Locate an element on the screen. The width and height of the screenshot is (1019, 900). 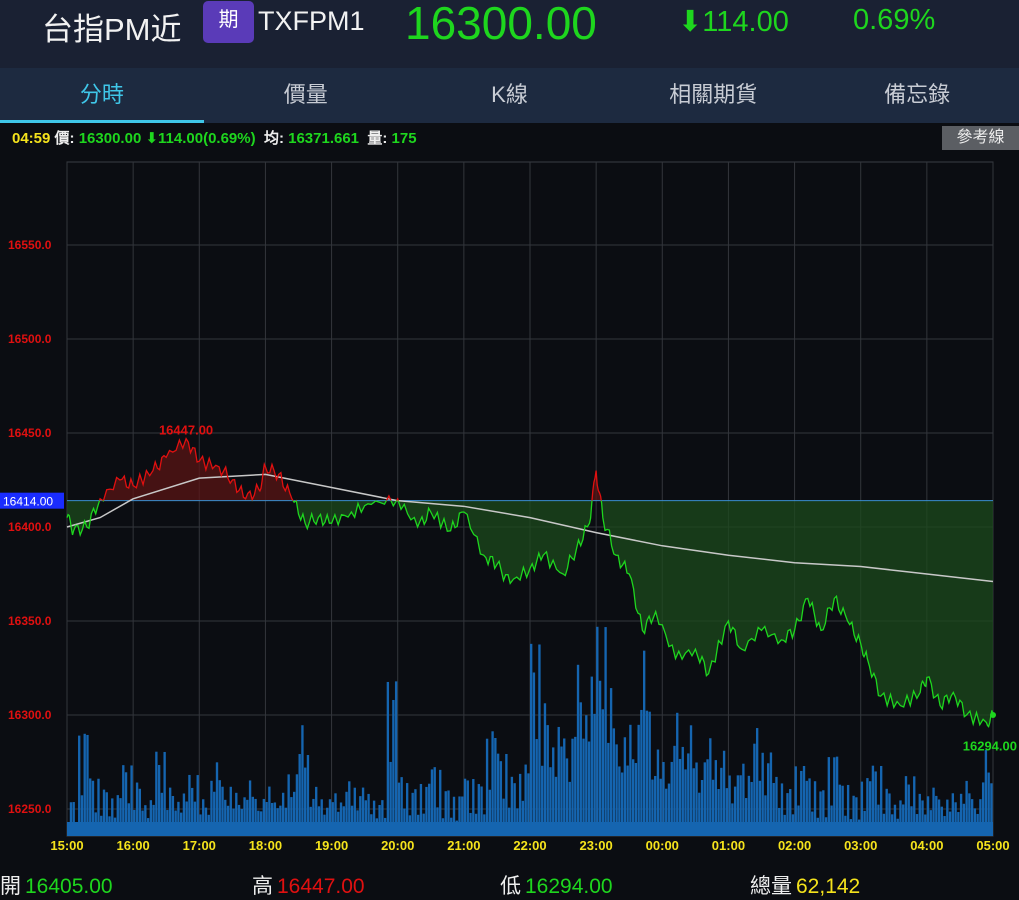
tab-kline: K線 is located at coordinates (510, 95).